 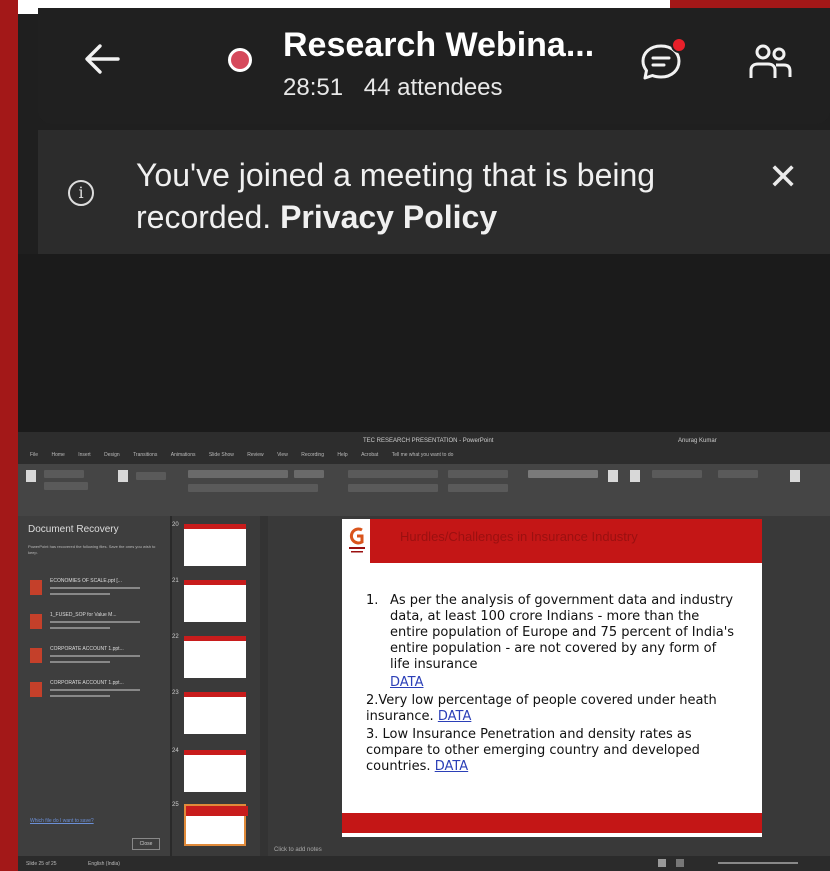 What do you see at coordinates (478, 474) in the screenshot?
I see `text-direction` at bounding box center [478, 474].